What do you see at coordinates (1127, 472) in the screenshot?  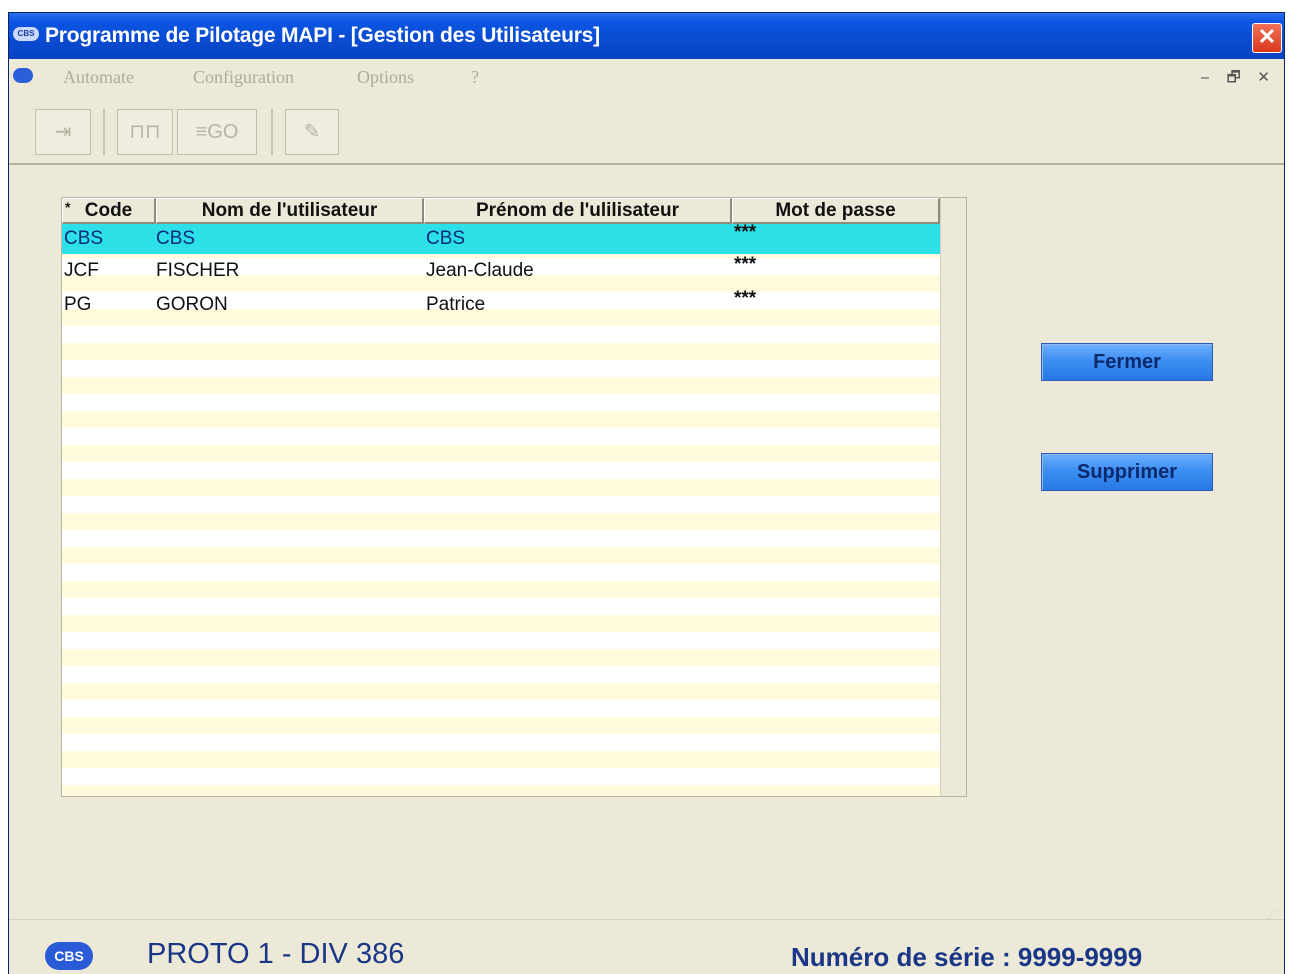 I see `supprimer-button: Supprimer` at bounding box center [1127, 472].